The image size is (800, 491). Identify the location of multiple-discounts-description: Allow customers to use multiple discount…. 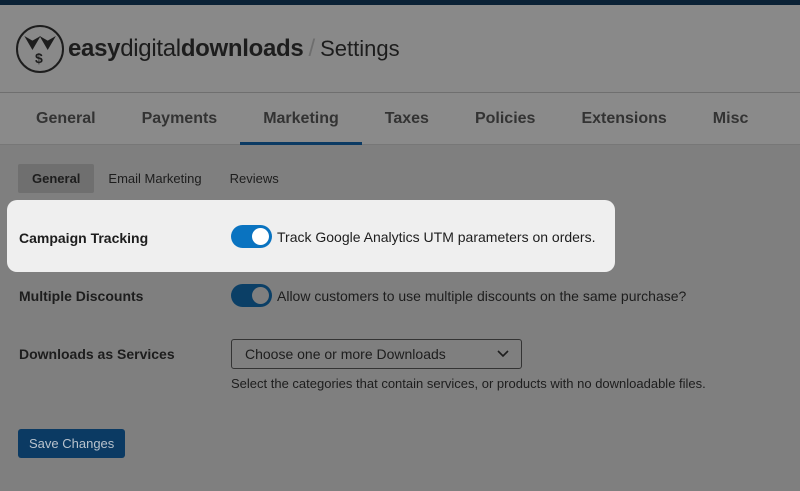
(482, 295).